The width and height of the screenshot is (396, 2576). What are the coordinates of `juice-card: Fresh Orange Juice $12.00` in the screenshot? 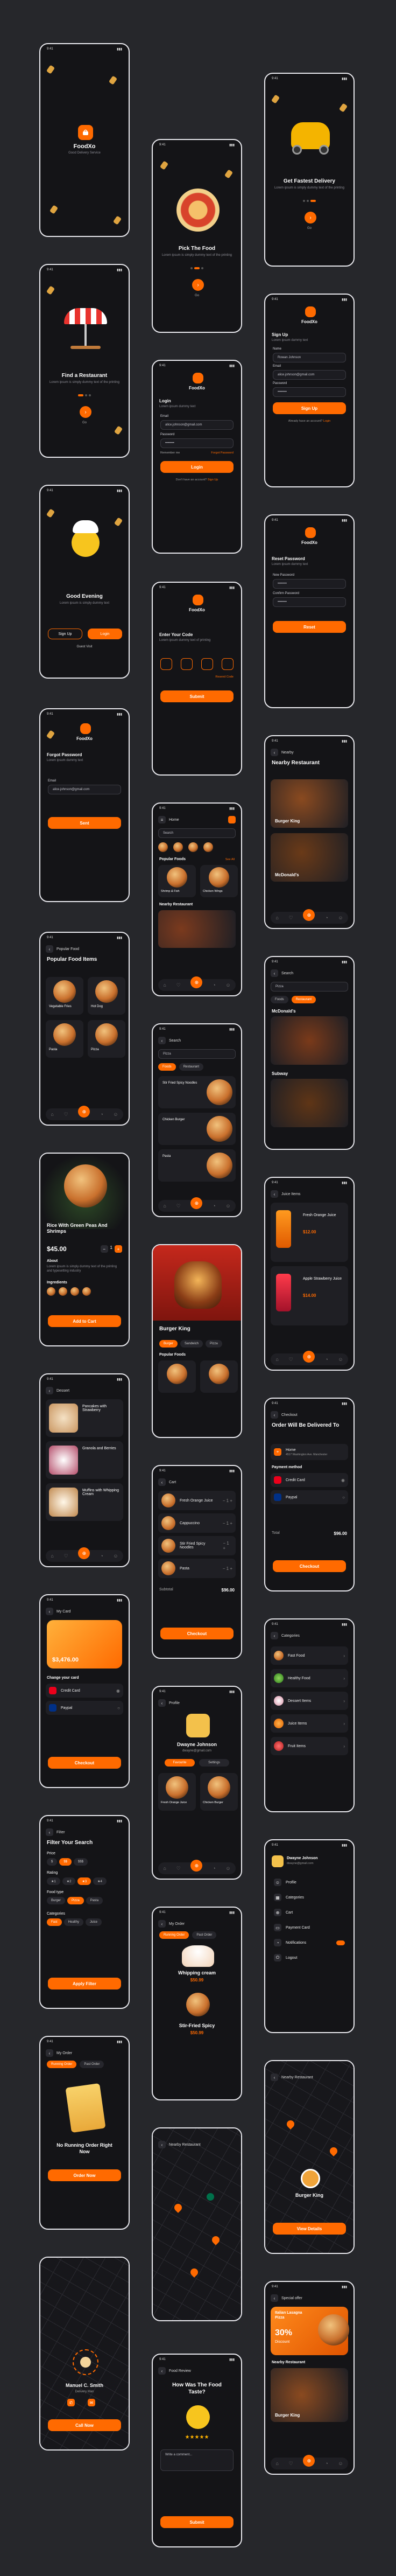 It's located at (309, 1232).